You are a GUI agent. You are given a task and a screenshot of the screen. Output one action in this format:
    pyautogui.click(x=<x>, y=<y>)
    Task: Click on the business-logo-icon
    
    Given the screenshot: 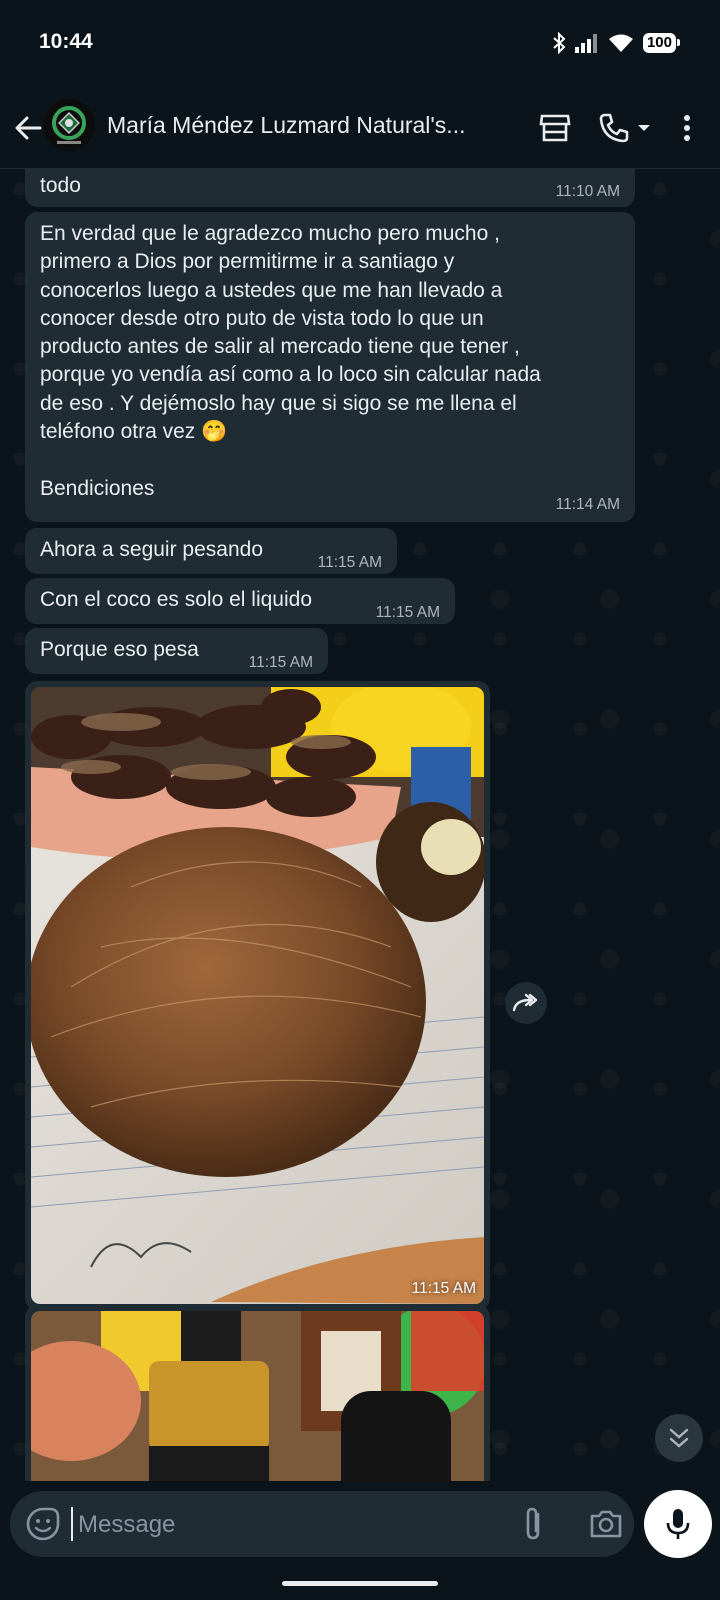 What is the action you would take?
    pyautogui.click(x=69, y=125)
    